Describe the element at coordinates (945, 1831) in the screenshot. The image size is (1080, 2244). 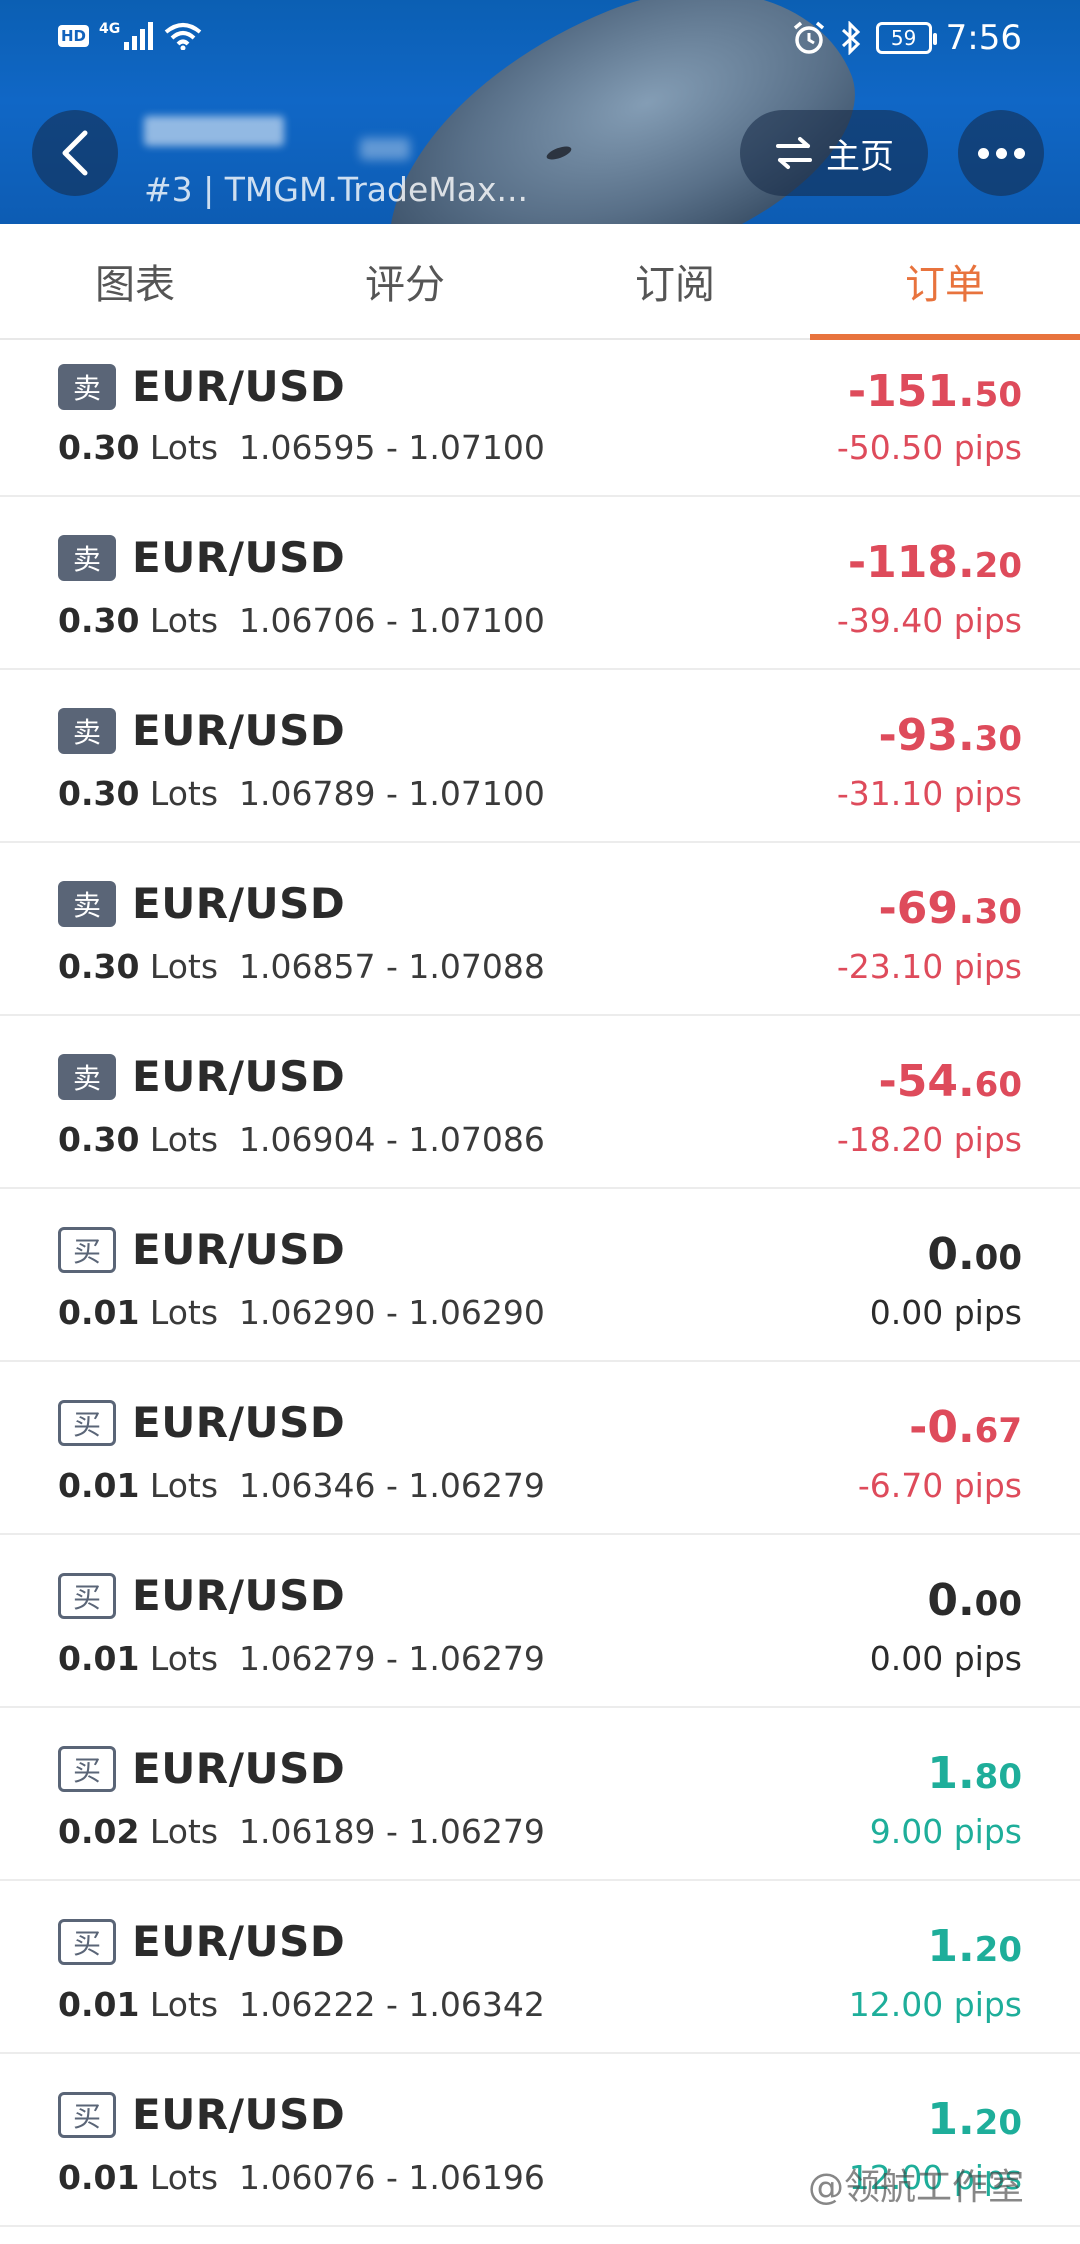
I see `order-pips: 9.00 pips` at that location.